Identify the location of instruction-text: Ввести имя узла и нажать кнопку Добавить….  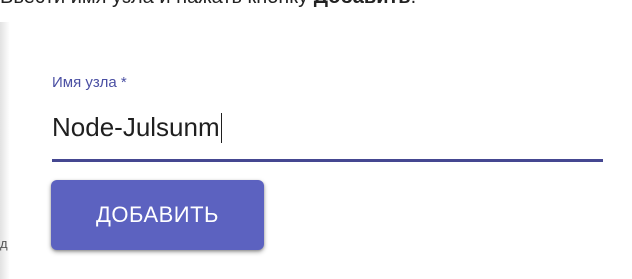
(208, 4).